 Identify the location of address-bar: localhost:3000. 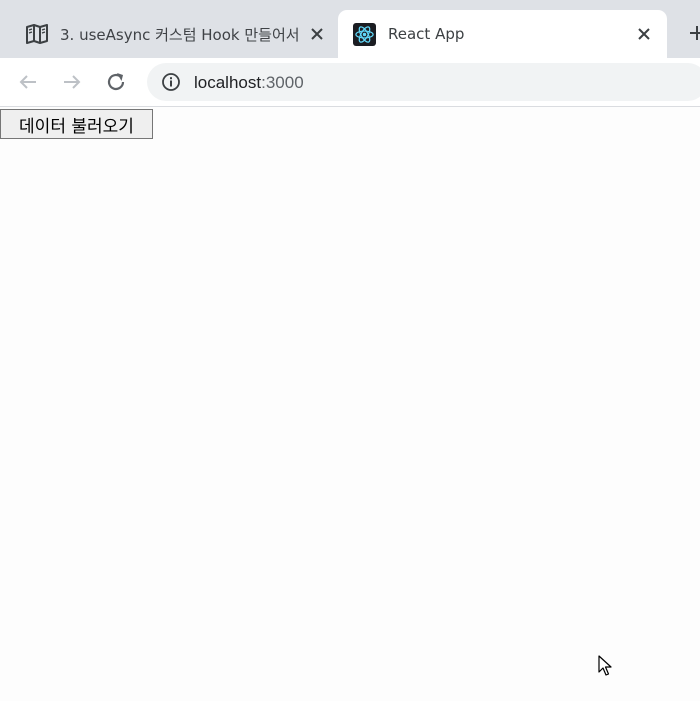
(423, 82).